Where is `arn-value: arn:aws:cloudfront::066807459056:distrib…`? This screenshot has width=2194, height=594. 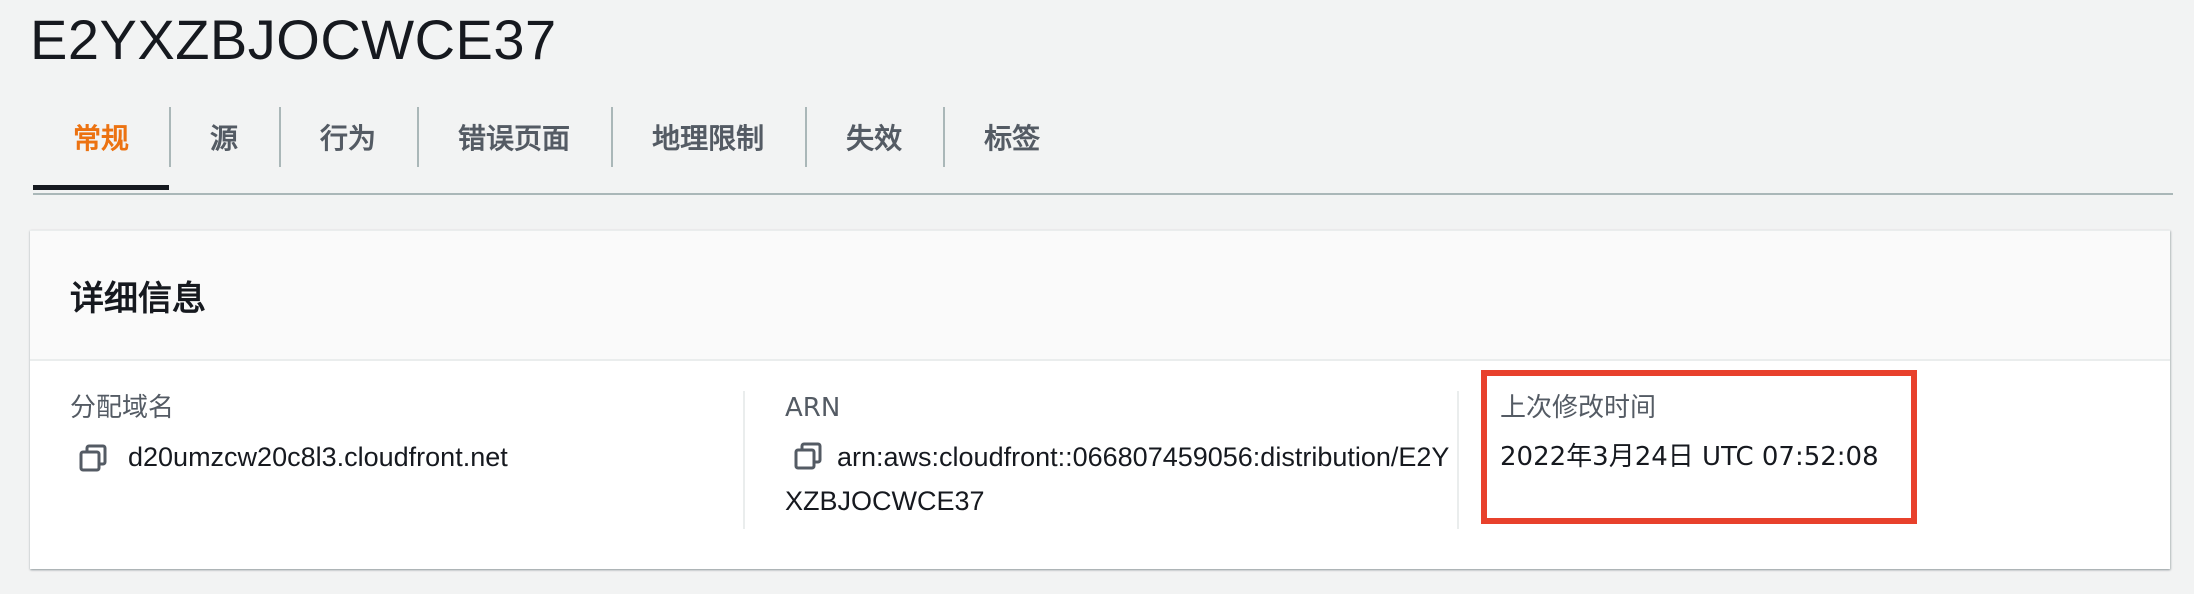 arn-value: arn:aws:cloudfront::066807459056:distrib… is located at coordinates (1117, 479).